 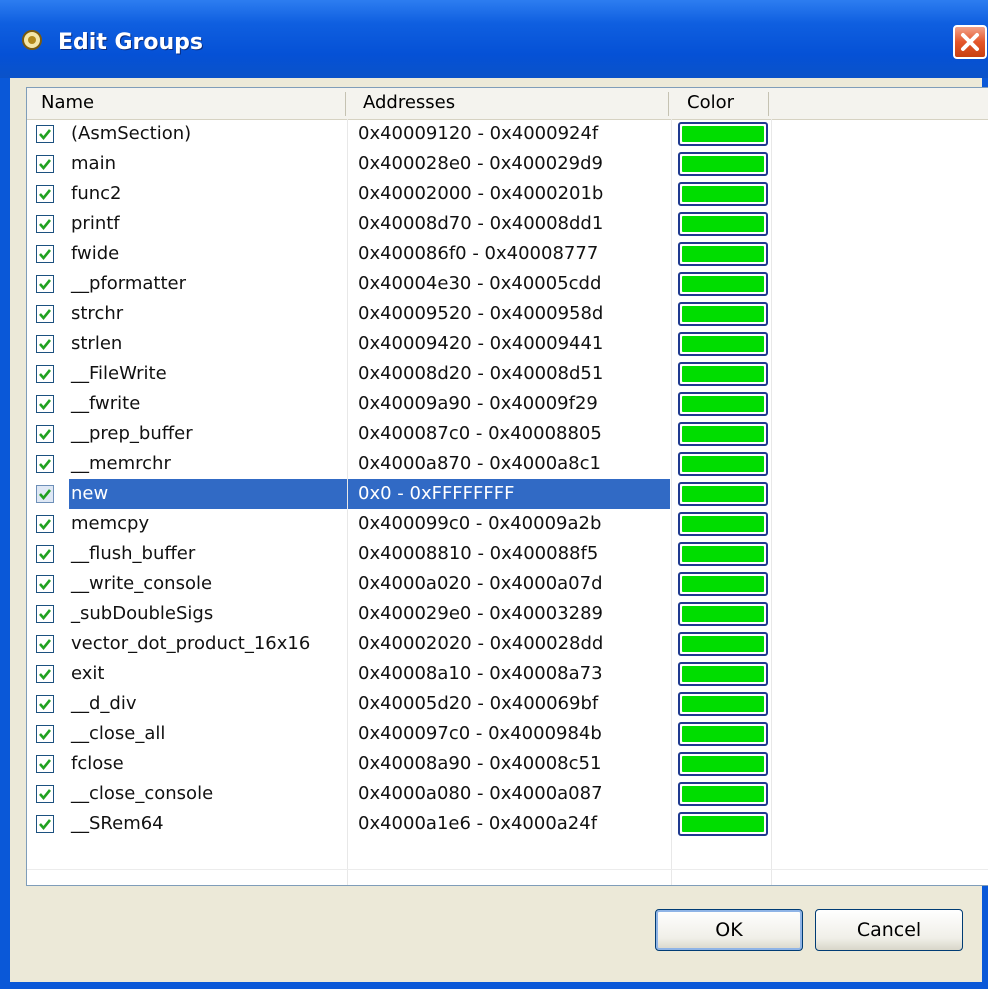 I want to click on table-row: __pformatter 0x40004e30 - 0x40005cdd, so click(x=507, y=284).